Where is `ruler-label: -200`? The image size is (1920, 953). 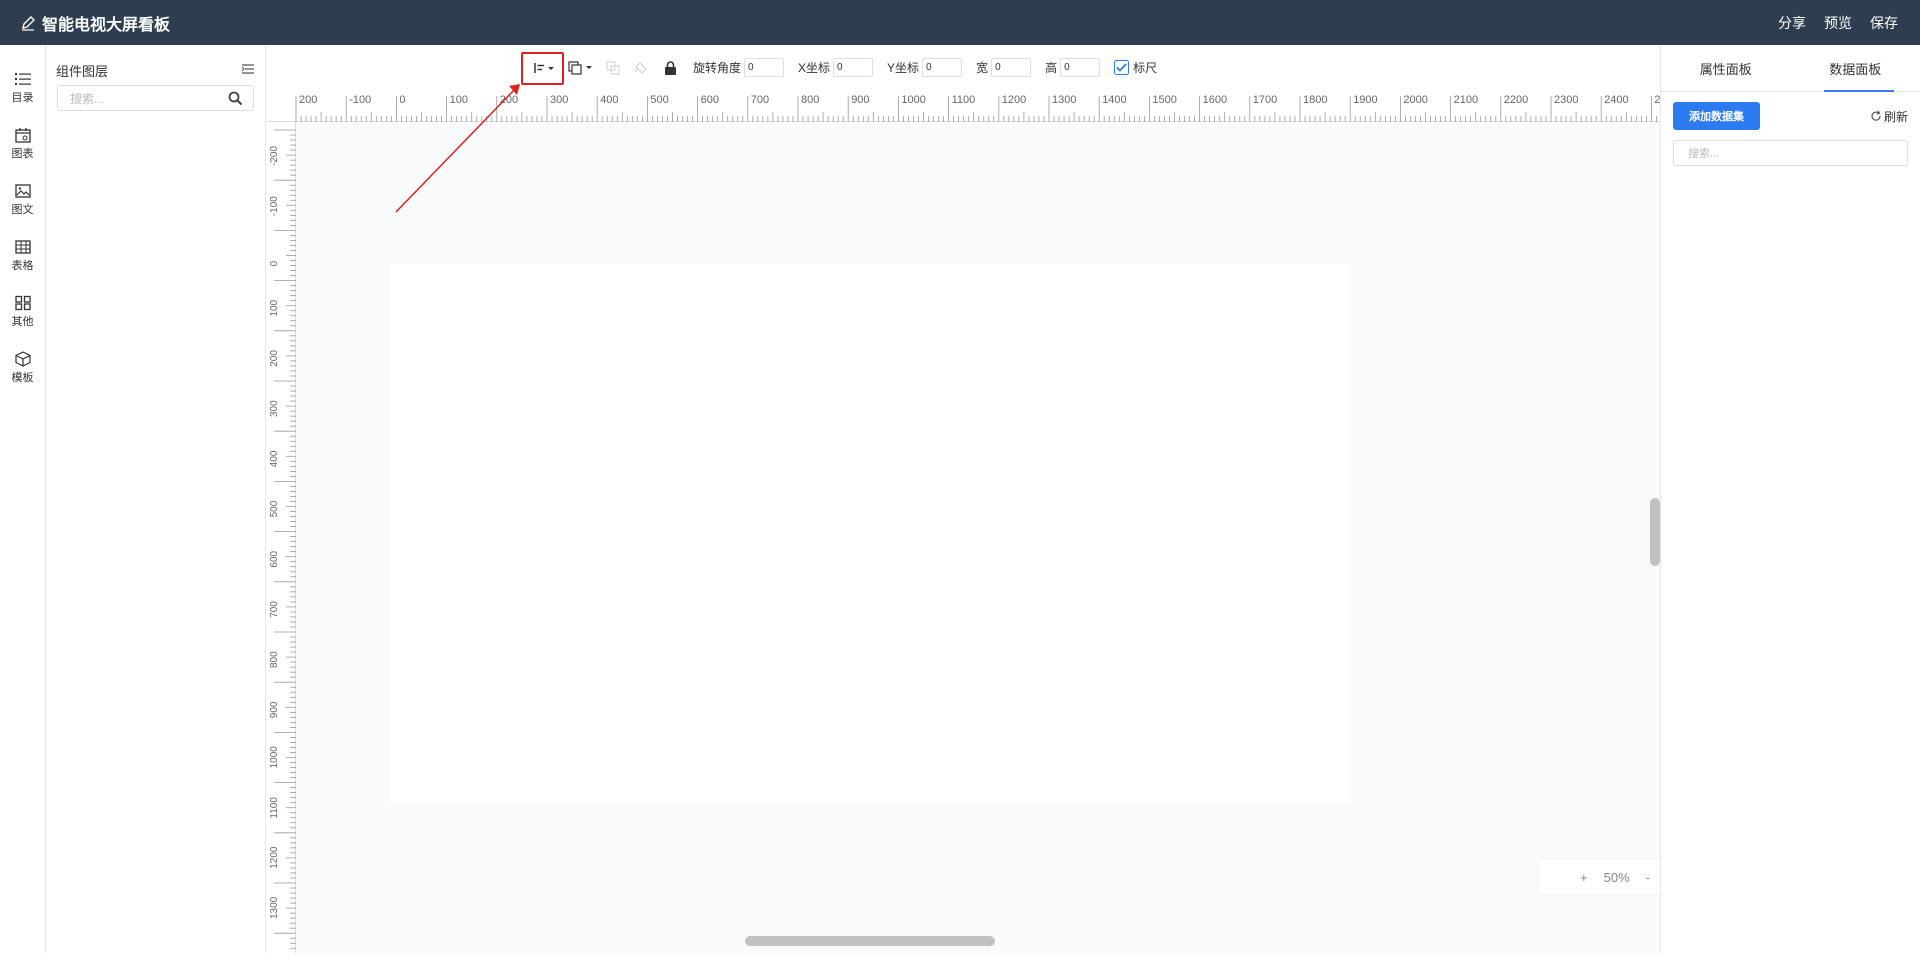 ruler-label: -200 is located at coordinates (274, 156).